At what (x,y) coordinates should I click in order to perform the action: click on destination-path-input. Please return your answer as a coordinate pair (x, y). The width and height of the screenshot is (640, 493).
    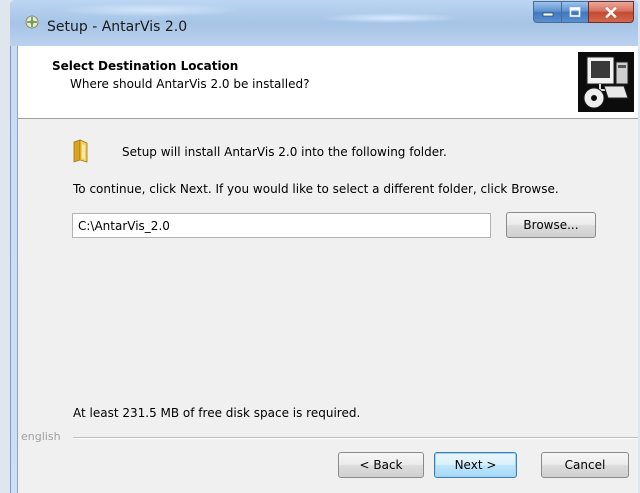
    Looking at the image, I should click on (281, 225).